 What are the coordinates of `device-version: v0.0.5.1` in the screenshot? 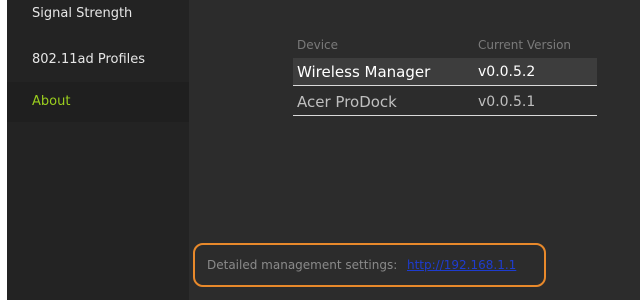 It's located at (507, 102).